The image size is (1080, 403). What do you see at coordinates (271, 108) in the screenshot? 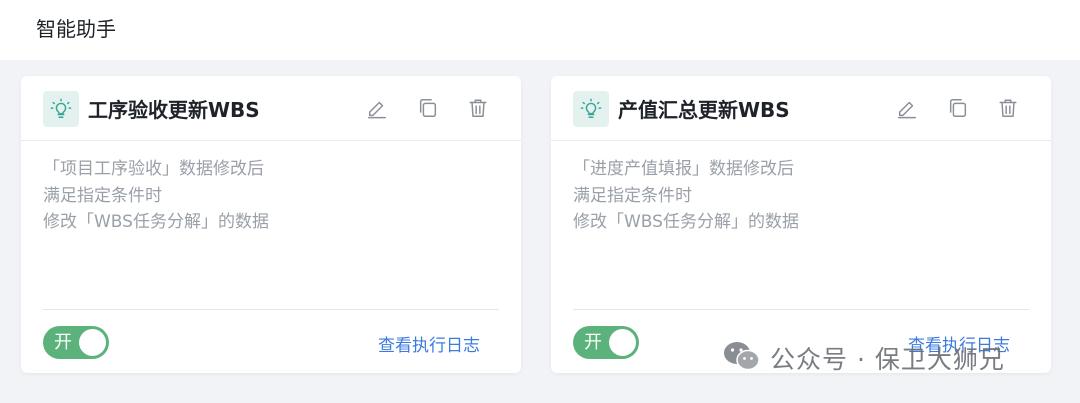
I see `card-header: 工序验收更新WBS` at bounding box center [271, 108].